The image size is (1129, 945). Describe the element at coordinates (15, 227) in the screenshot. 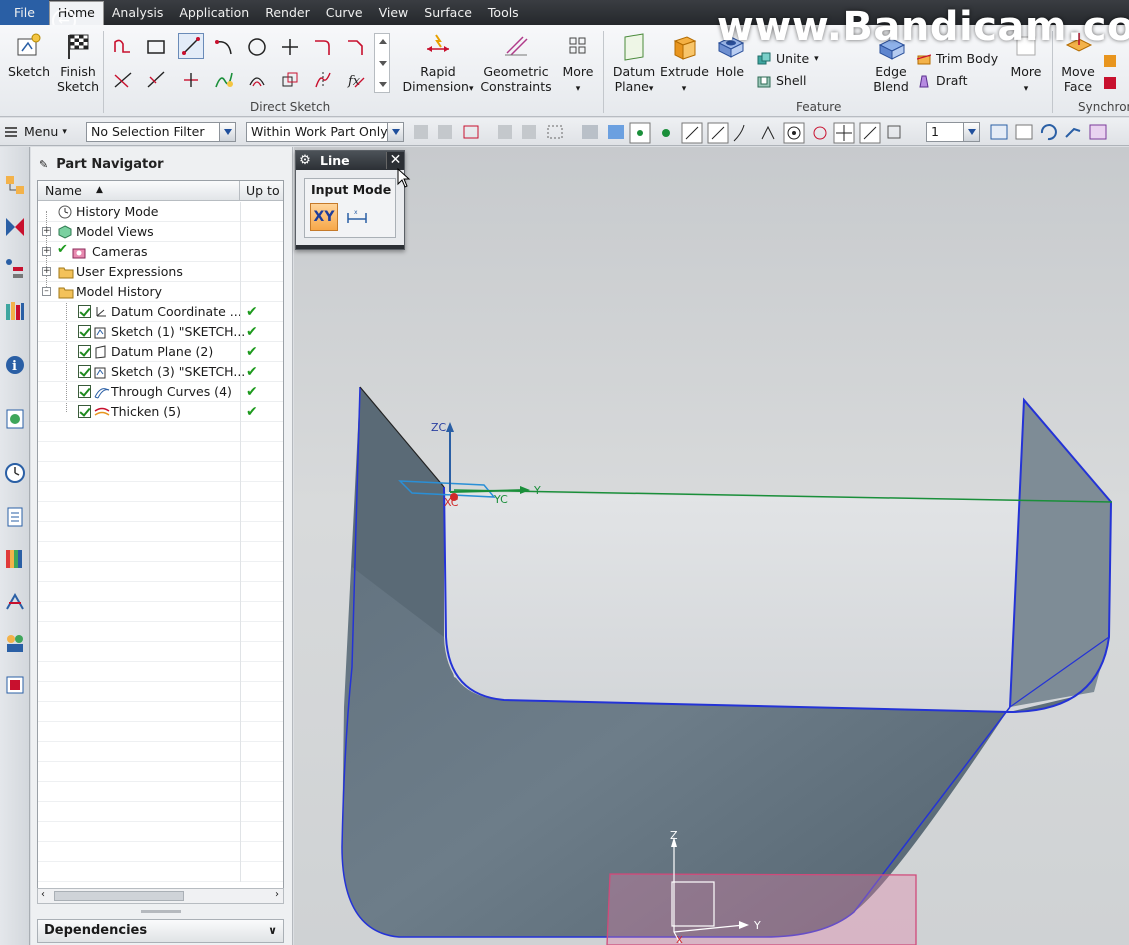

I see `constraint-navigator-icon` at that location.